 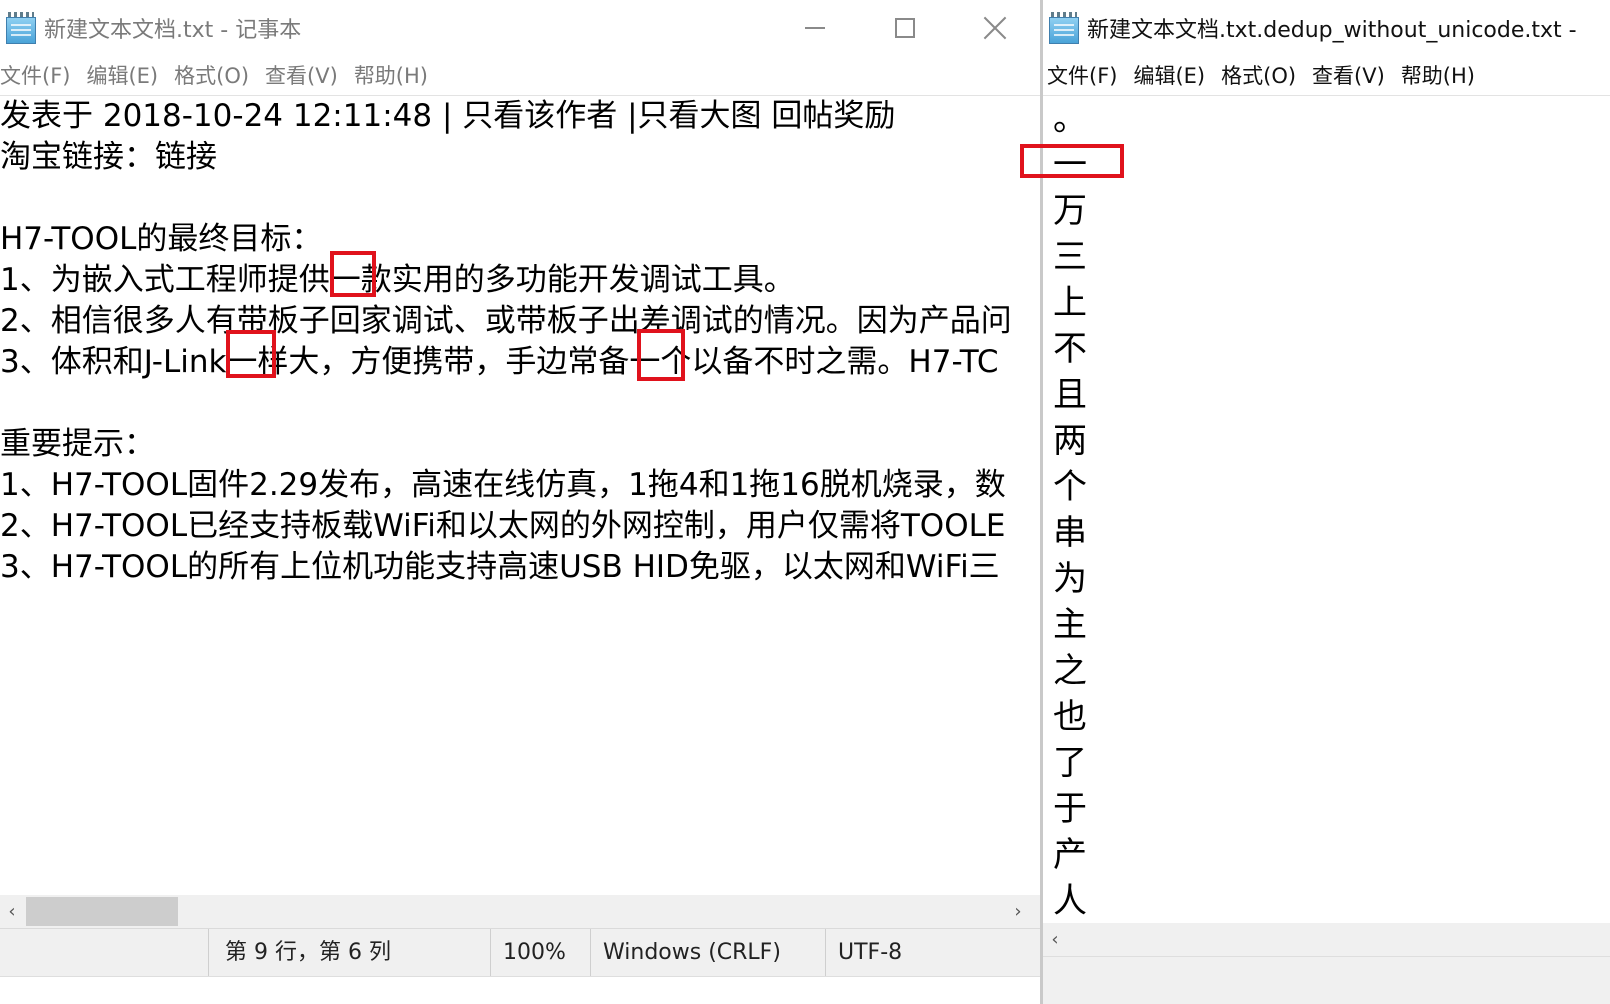 What do you see at coordinates (1332, 30) in the screenshot?
I see `window-title: 新建文本文档.txt.dedup_without_unicode.txt -` at bounding box center [1332, 30].